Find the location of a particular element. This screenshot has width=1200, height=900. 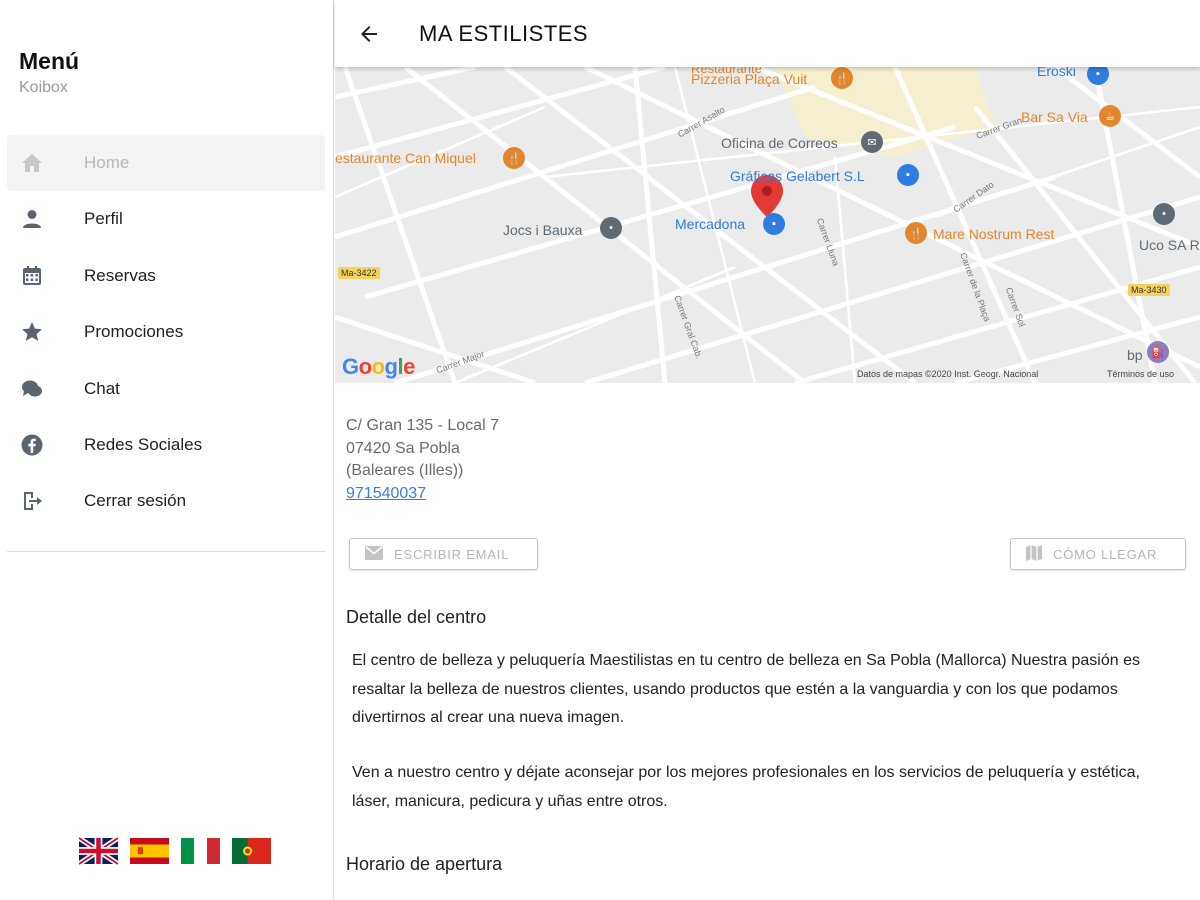

write-email-button: ESCRIBIR EMAIL is located at coordinates (443, 554).